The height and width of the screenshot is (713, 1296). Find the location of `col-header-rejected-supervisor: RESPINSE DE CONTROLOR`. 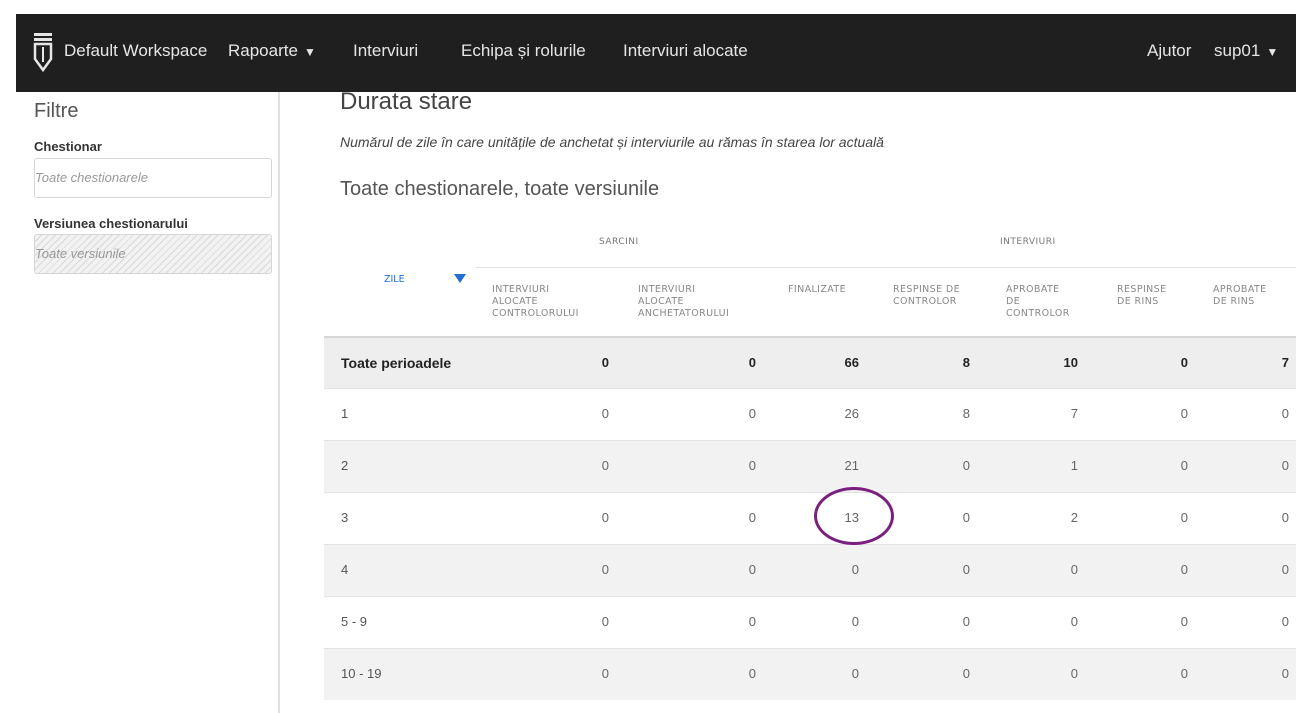

col-header-rejected-supervisor: RESPINSE DE CONTROLOR is located at coordinates (926, 296).